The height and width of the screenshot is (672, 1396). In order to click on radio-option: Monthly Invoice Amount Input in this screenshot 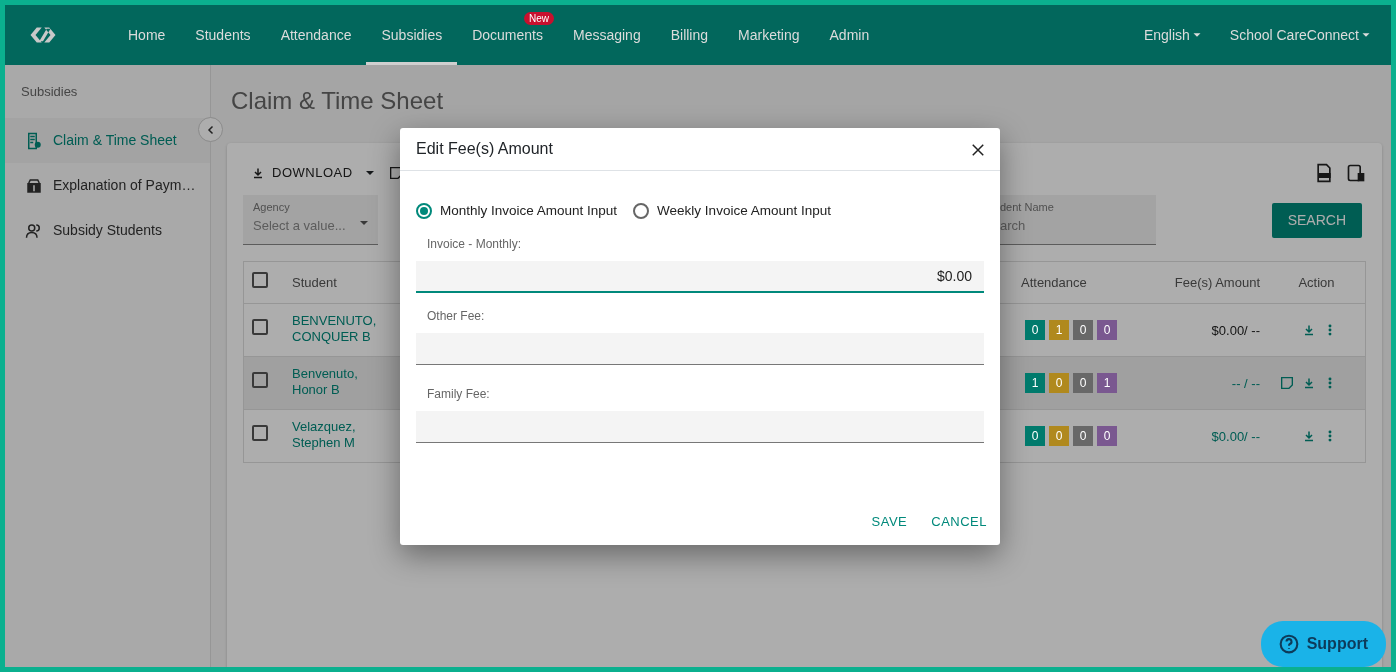, I will do `click(517, 211)`.